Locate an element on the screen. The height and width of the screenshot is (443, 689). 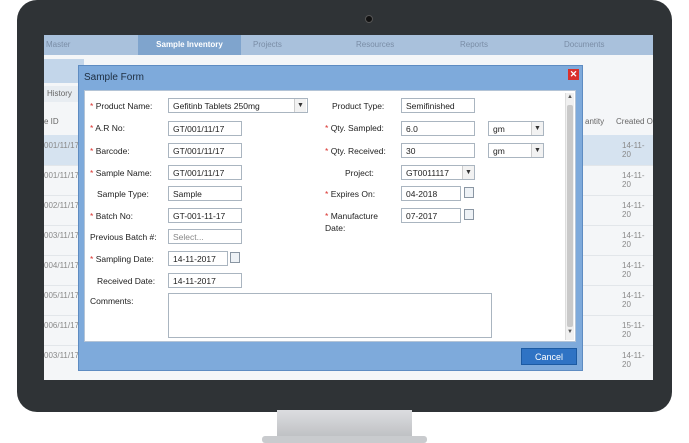
qty-sampled-field: 6.0 is located at coordinates (438, 128).